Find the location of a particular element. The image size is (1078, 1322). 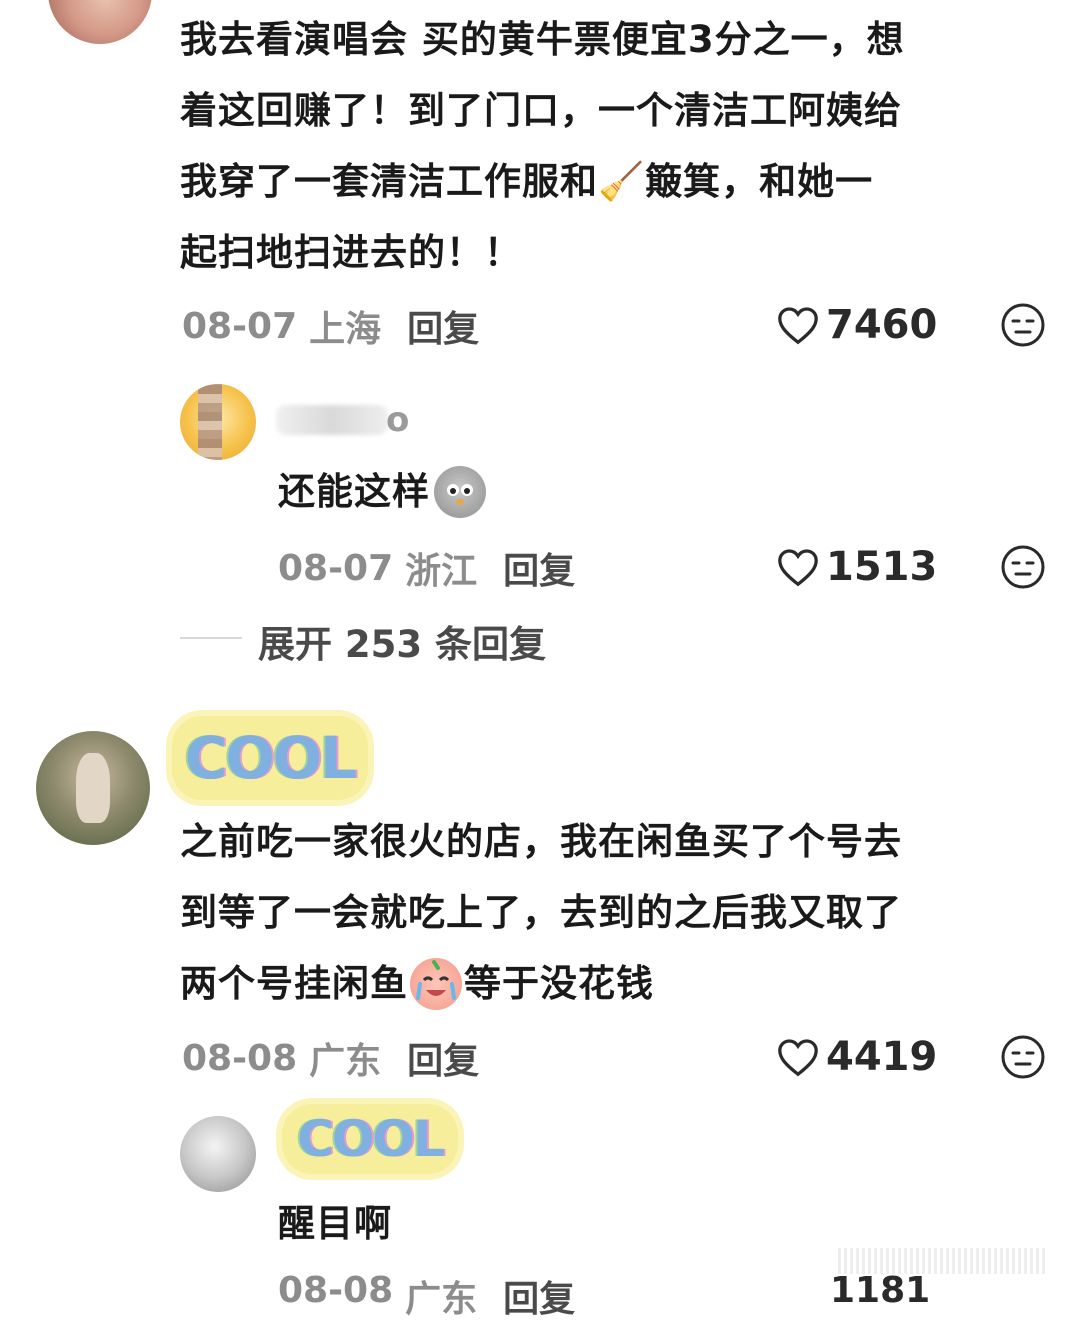

rock-face-emoji-icon is located at coordinates (460, 491).